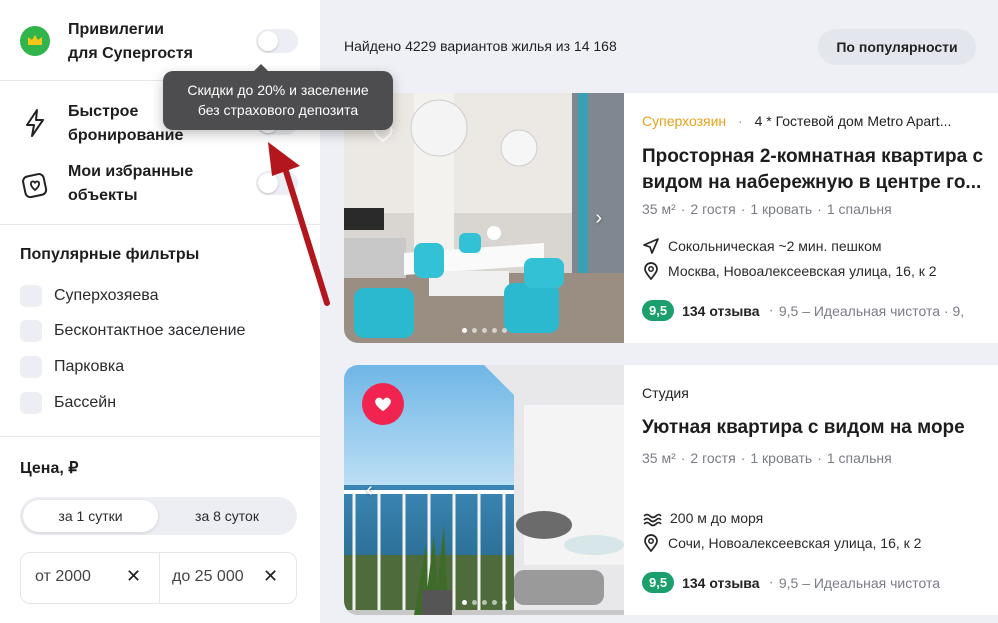  What do you see at coordinates (106, 295) in the screenshot?
I see `filter-label: Суперхозяева` at bounding box center [106, 295].